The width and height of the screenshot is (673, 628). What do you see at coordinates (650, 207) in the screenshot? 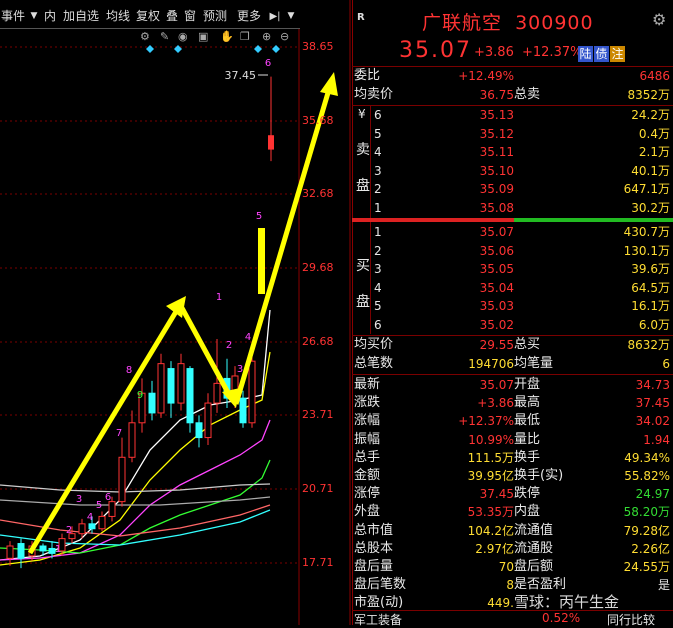
I see `ask-volume: 30.2万` at bounding box center [650, 207].